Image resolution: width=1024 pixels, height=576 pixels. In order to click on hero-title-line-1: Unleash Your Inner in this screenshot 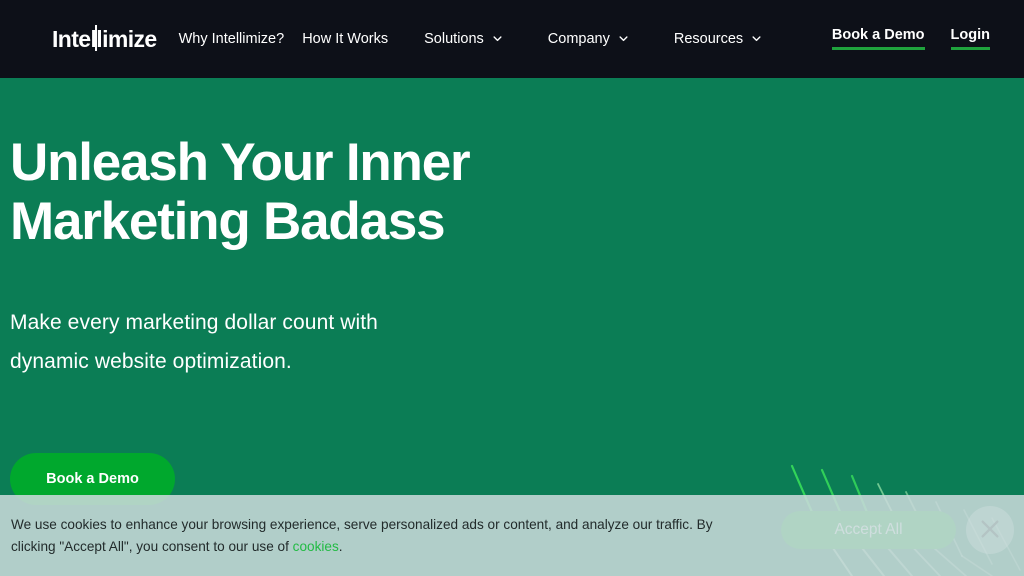, I will do `click(240, 162)`.